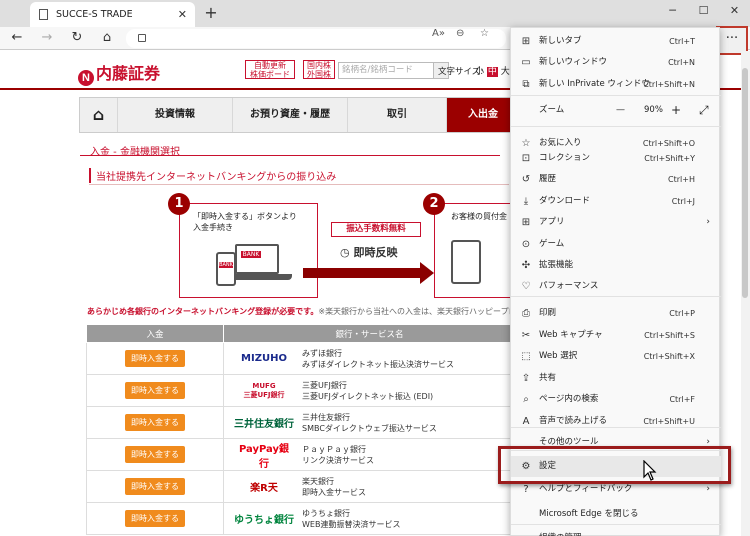 The height and width of the screenshot is (536, 750). What do you see at coordinates (369, 390) in the screenshot?
I see `bank-cell: MUFG 三菱UFJ銀行三菱UFJ銀行 三菱UFJダイレクトネット振込 (EDI)` at bounding box center [369, 390].